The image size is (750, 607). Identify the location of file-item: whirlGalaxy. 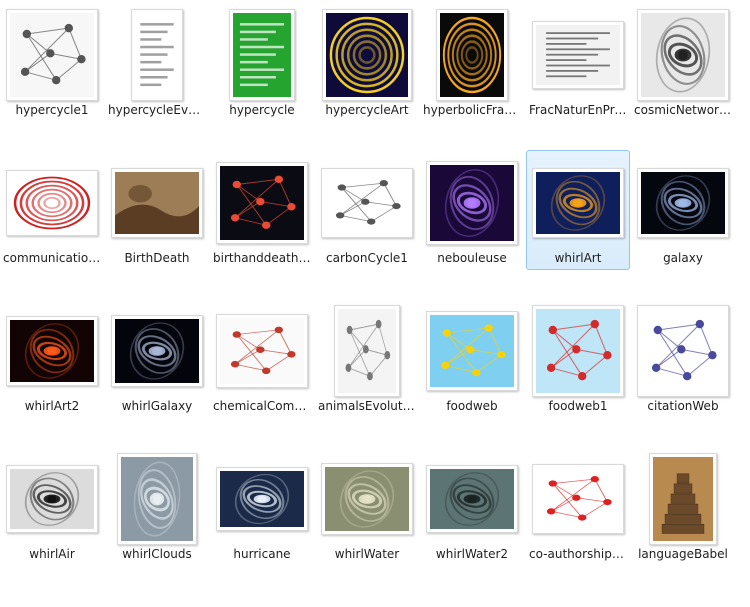
(157, 358).